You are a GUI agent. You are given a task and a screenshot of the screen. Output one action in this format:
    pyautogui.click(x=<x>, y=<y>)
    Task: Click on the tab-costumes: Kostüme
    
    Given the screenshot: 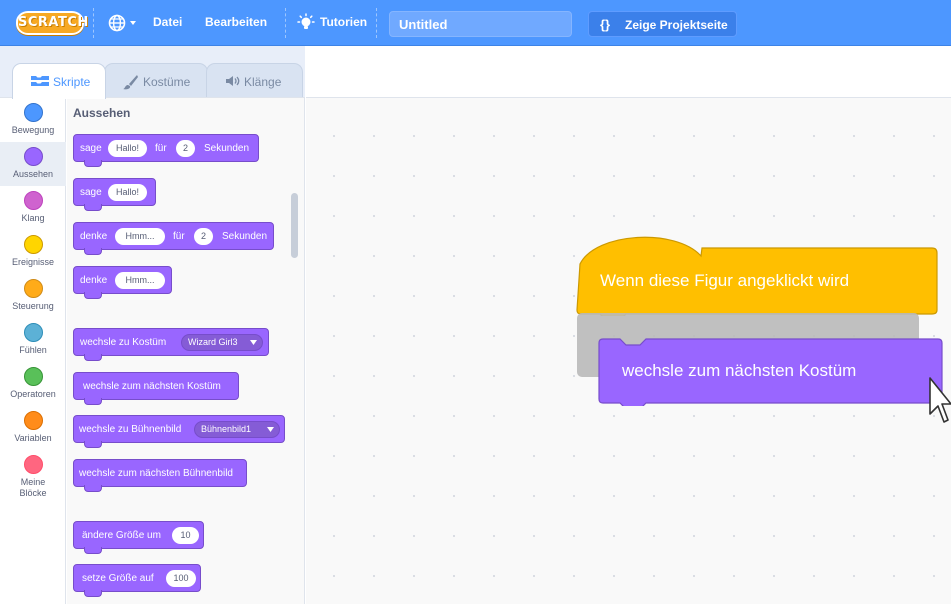 What is the action you would take?
    pyautogui.click(x=156, y=81)
    